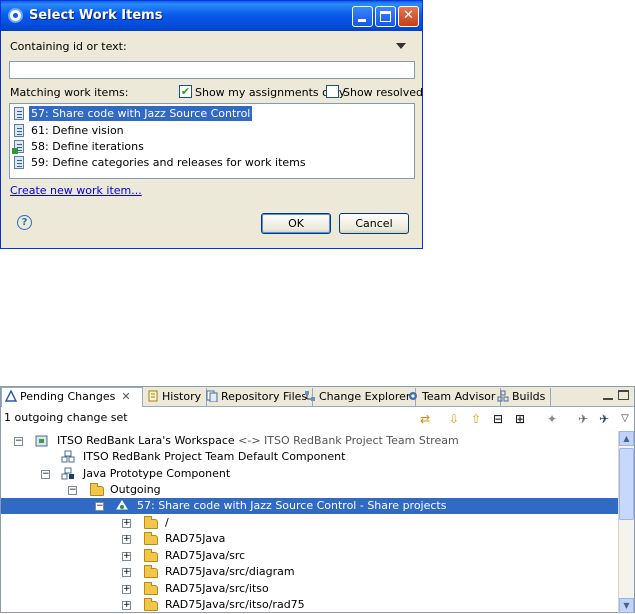 The height and width of the screenshot is (614, 635). Describe the element at coordinates (68, 456) in the screenshot. I see `component-icon` at that location.